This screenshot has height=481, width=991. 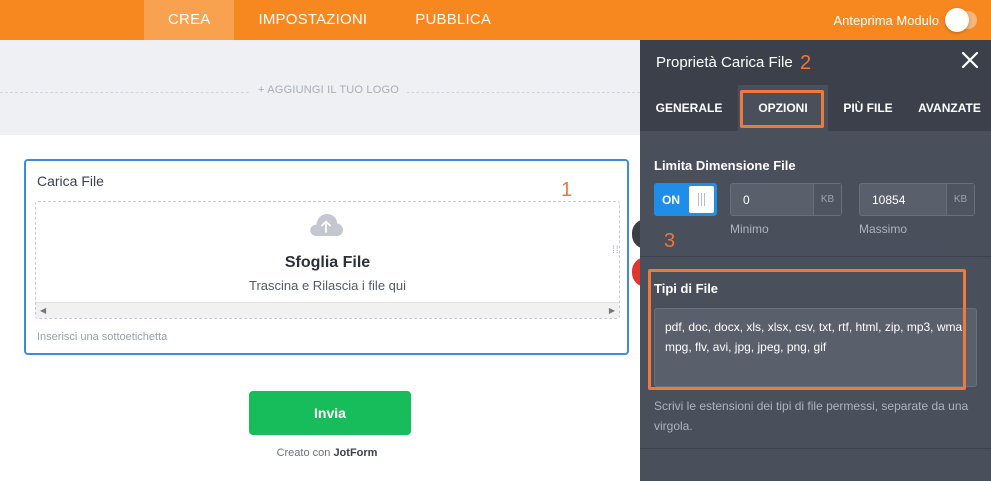 I want to click on scroll-left-icon: ◀, so click(x=43, y=310).